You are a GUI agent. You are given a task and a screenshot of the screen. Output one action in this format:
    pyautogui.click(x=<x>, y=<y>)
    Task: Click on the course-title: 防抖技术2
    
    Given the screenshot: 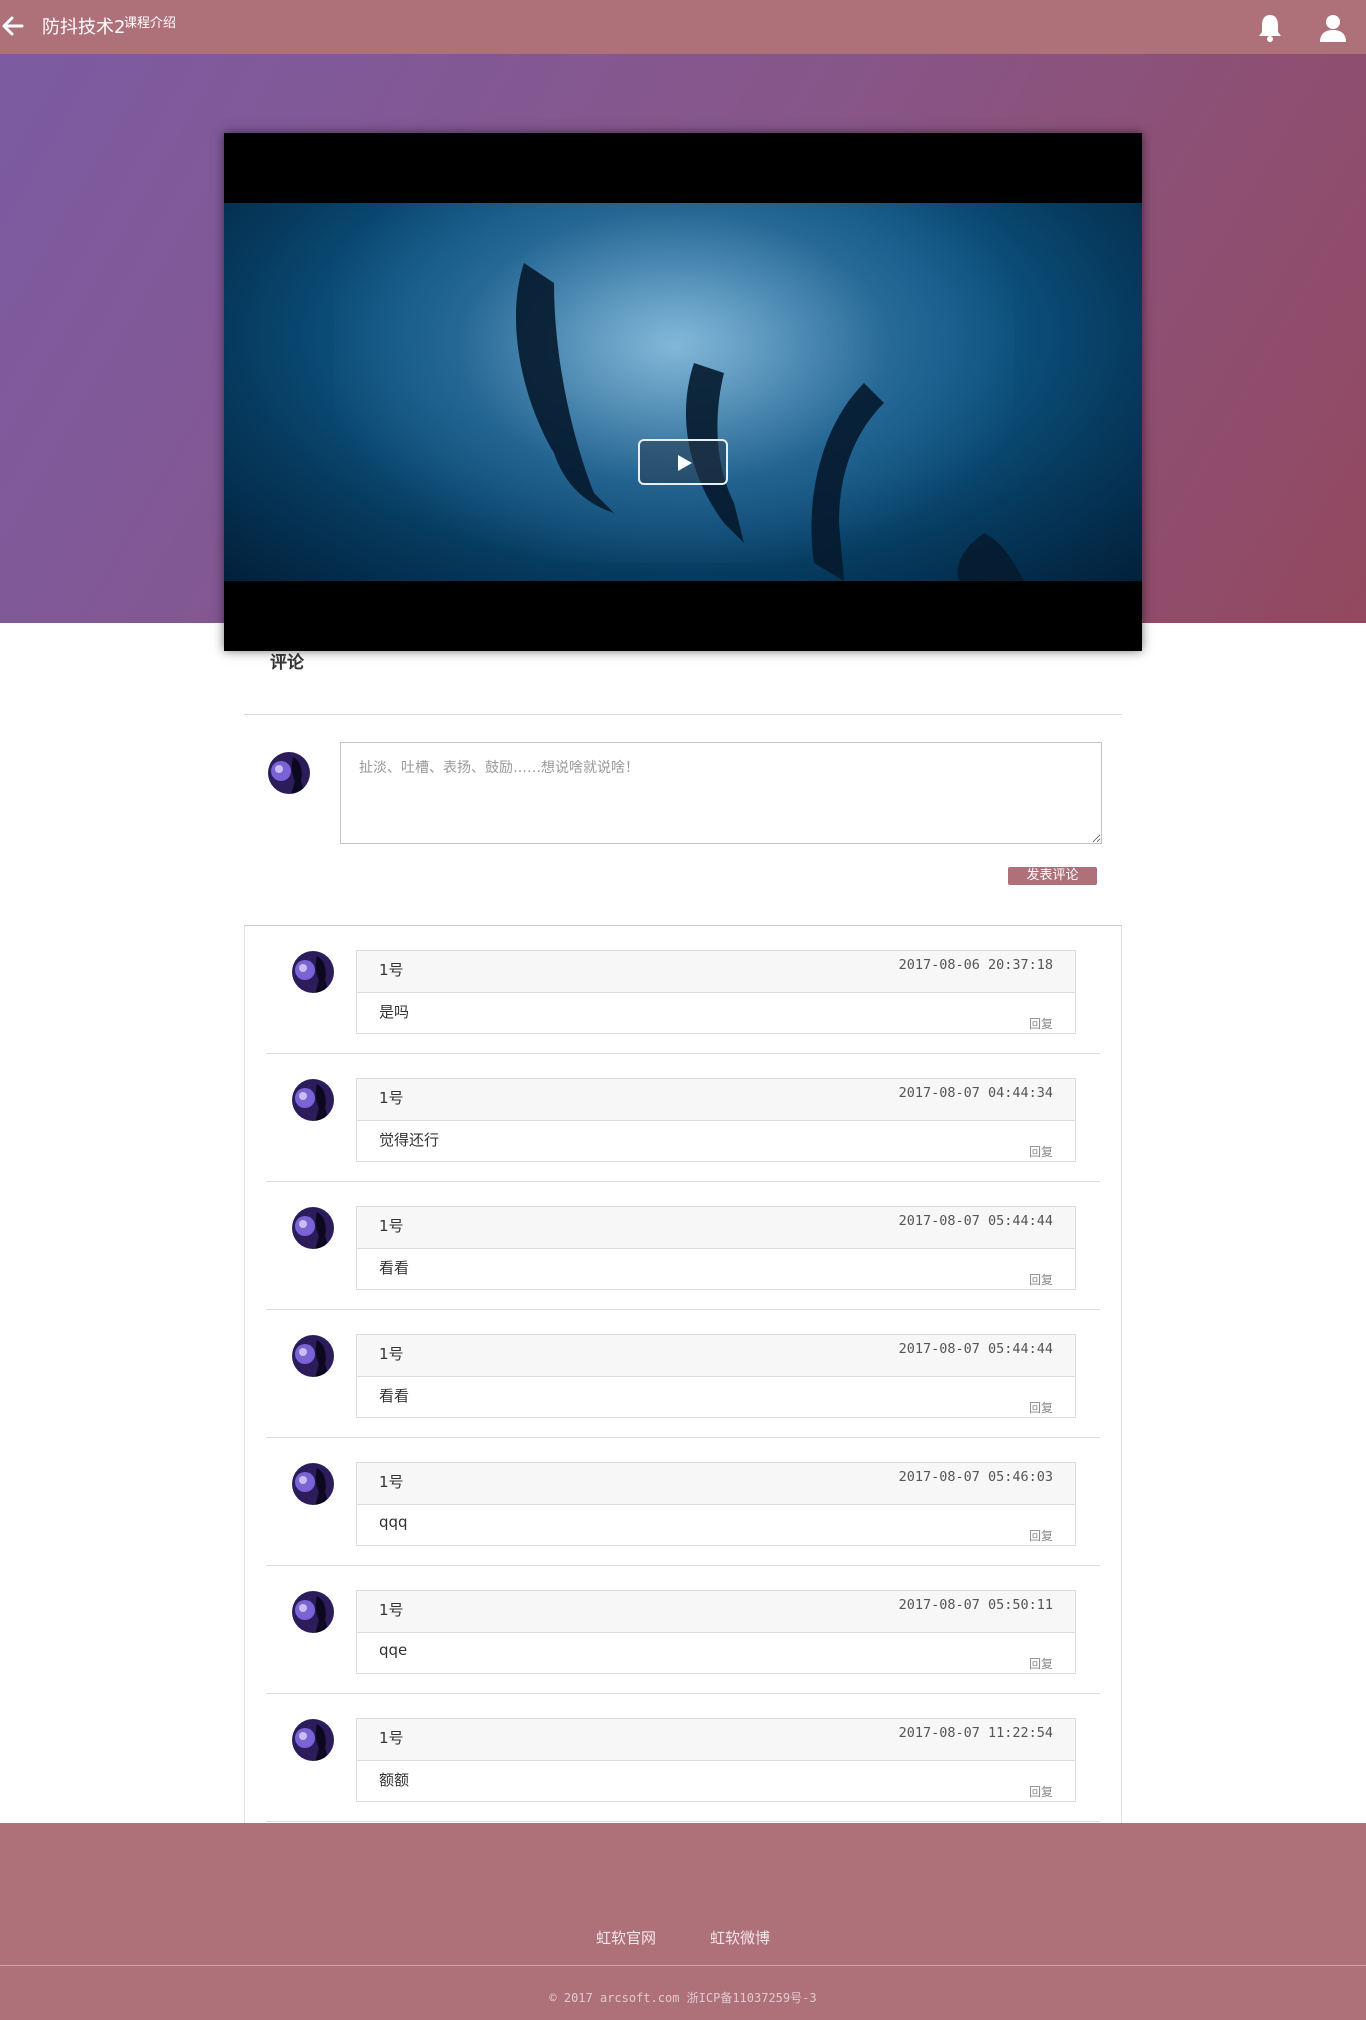 What is the action you would take?
    pyautogui.click(x=84, y=27)
    